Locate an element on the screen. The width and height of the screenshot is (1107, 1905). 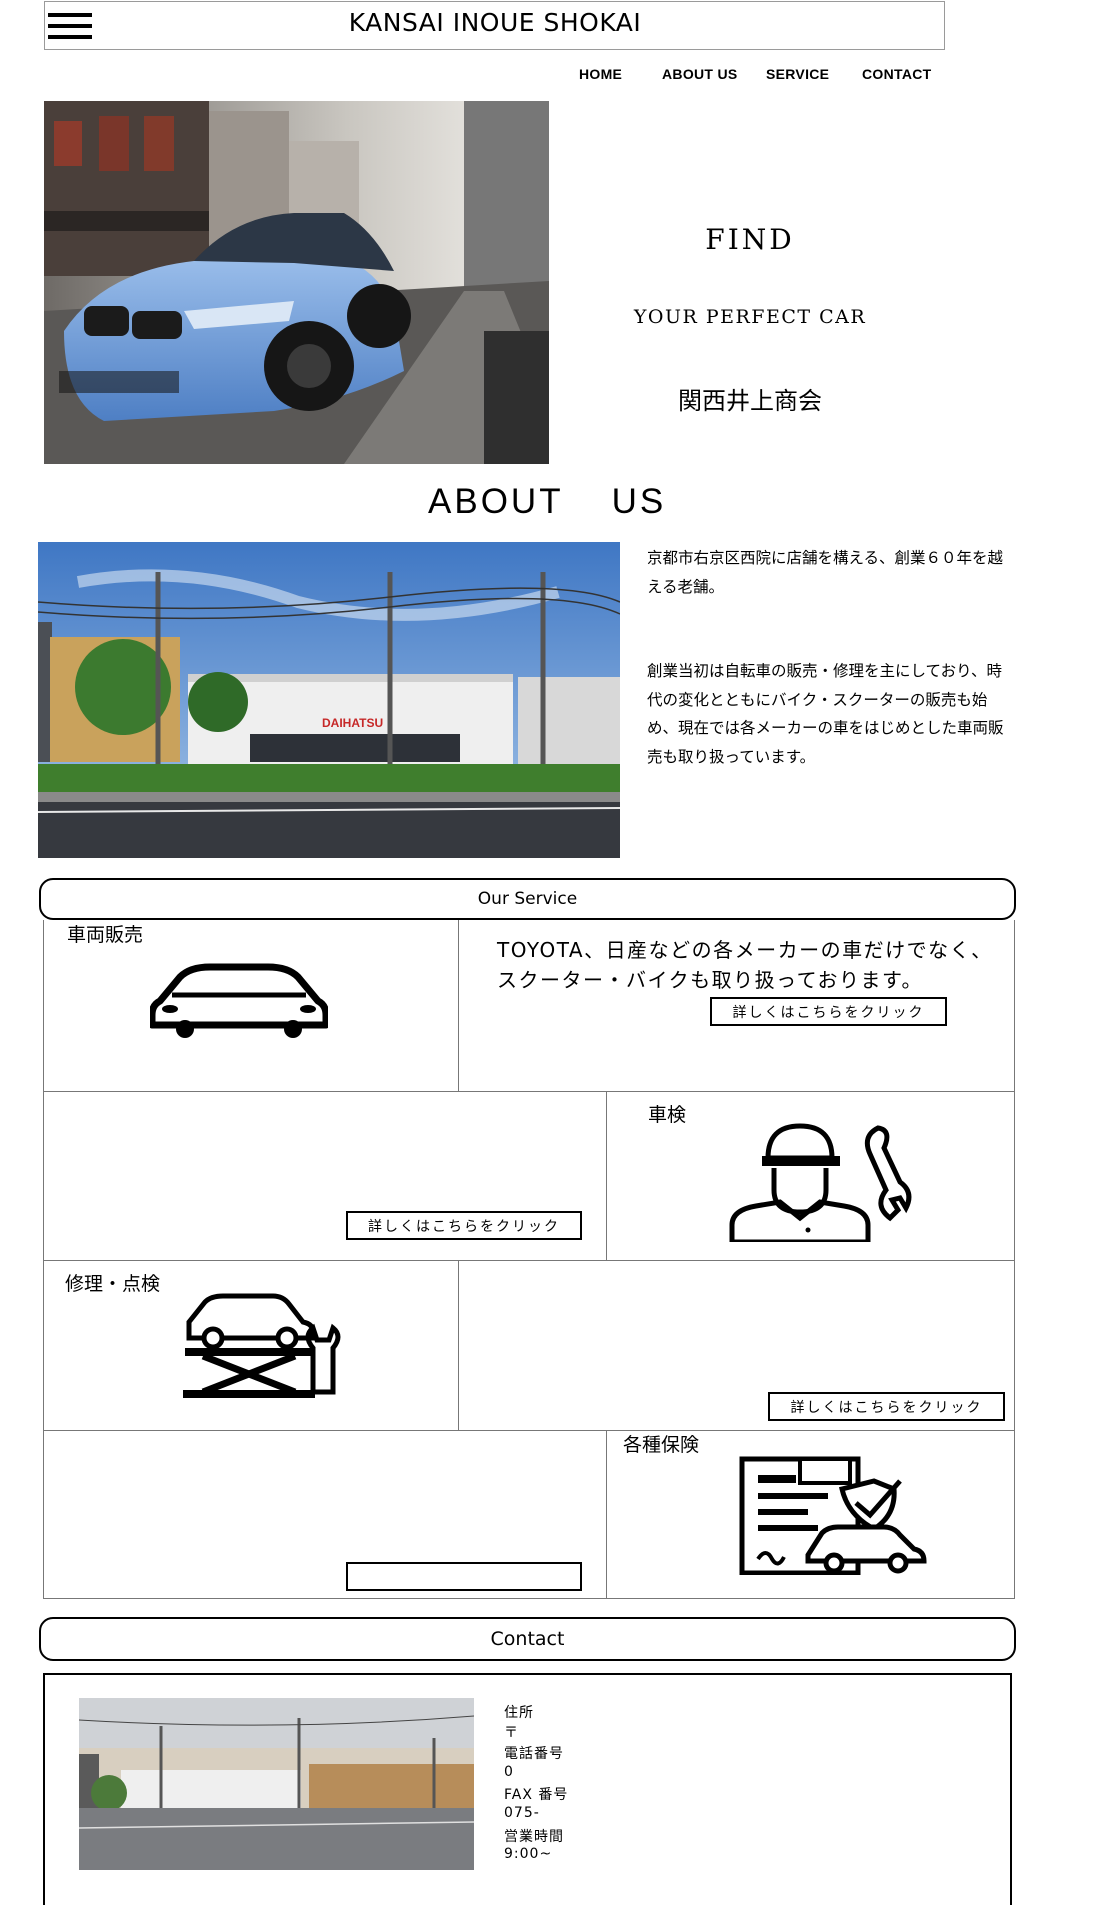
repair-detail-button: 詳しくはこちらをクリック is located at coordinates (886, 1406).